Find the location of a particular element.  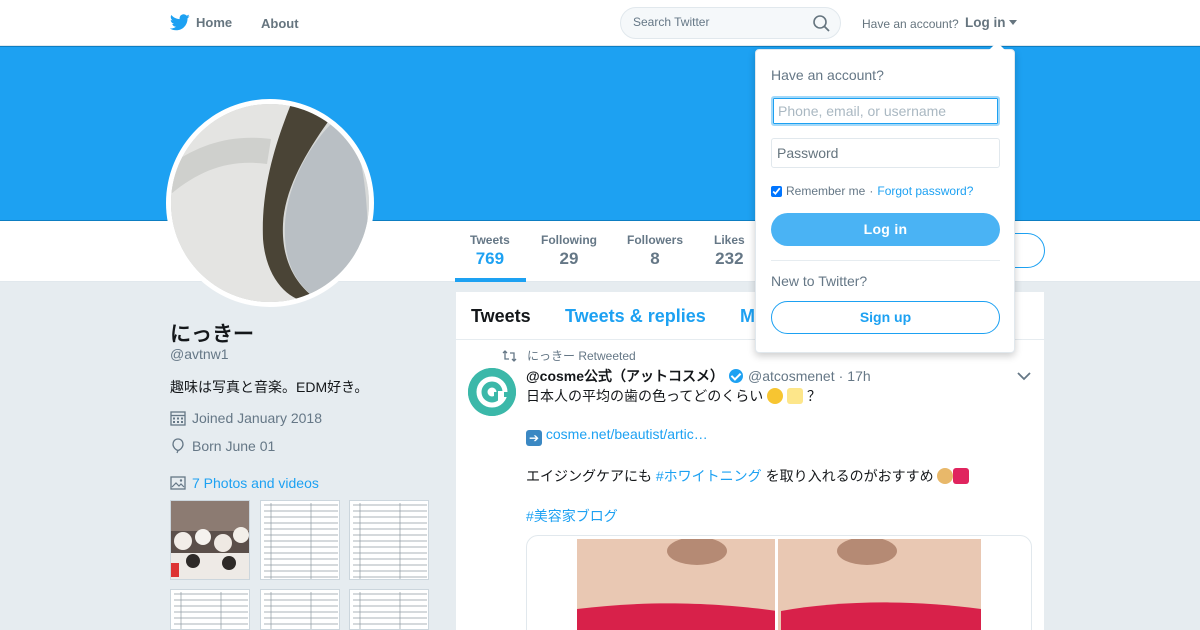

signup-button: Sign up is located at coordinates (885, 317).